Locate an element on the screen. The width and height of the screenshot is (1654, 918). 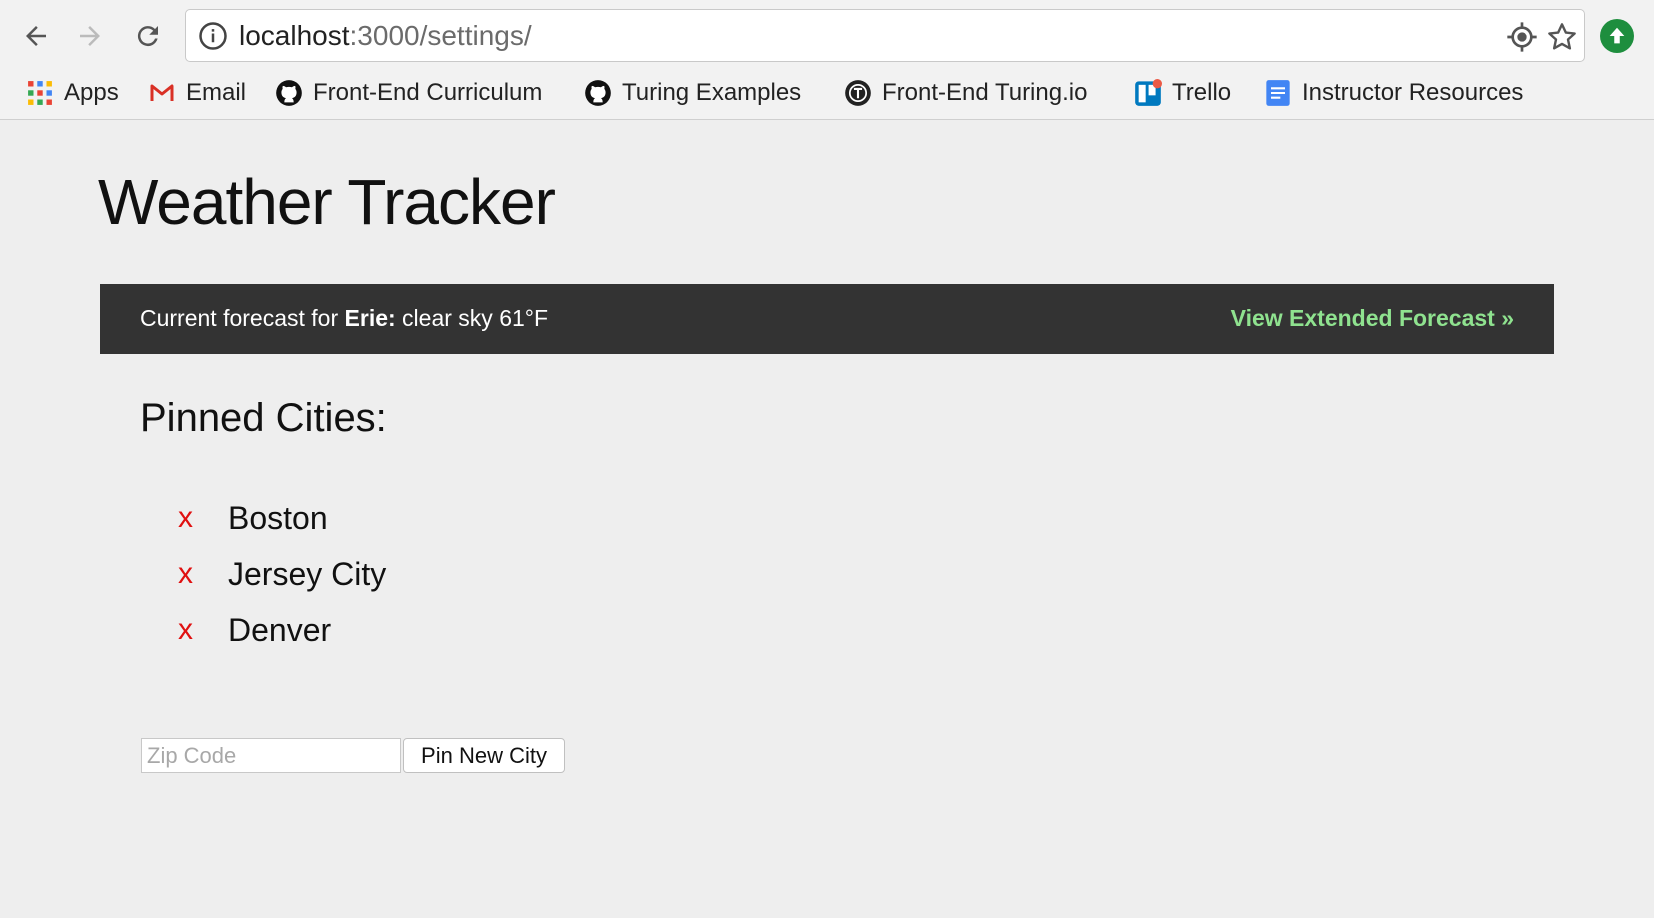
bookmark-label: Turing Examples is located at coordinates (712, 92).